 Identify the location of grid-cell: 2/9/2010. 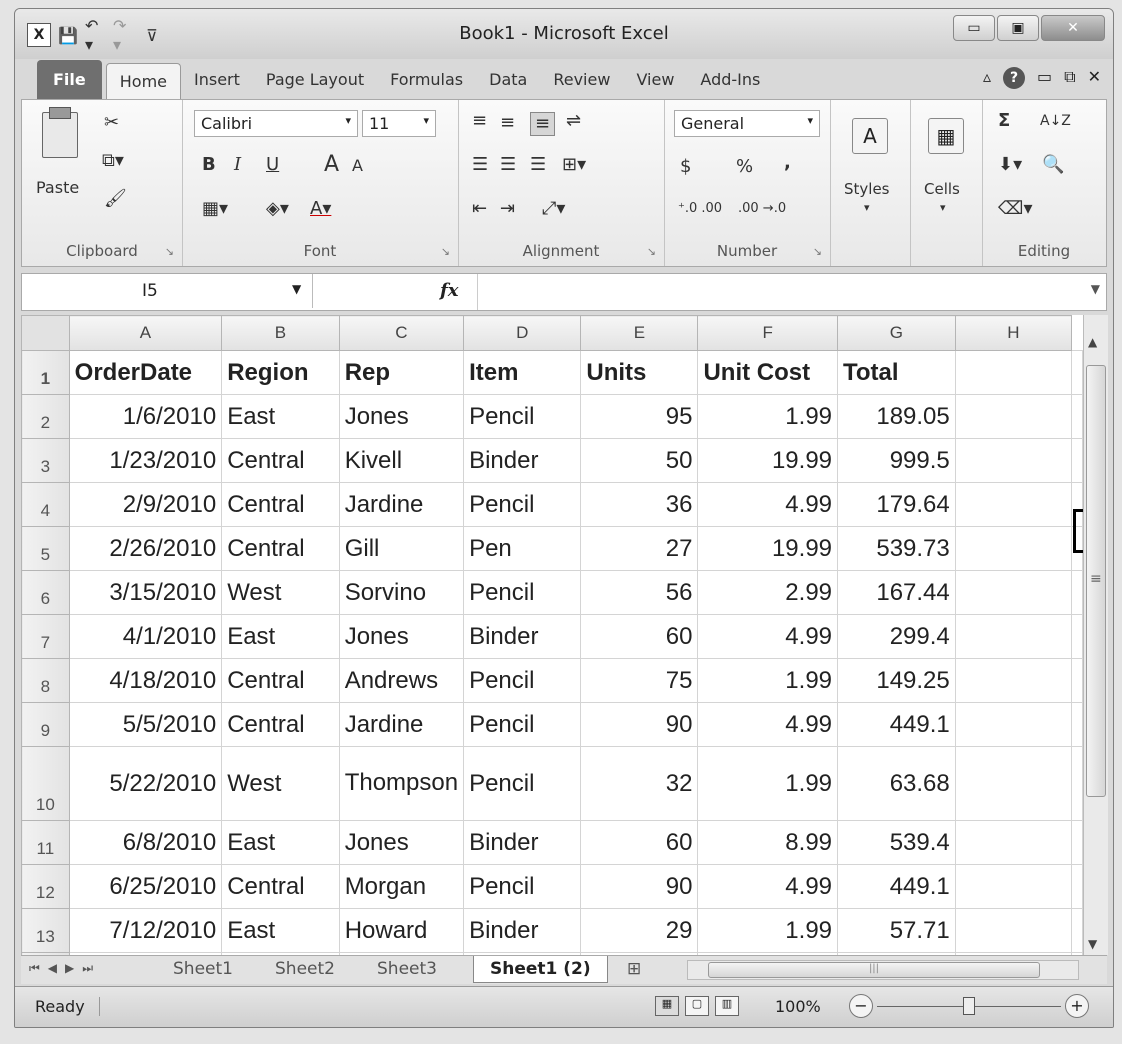
(145, 504).